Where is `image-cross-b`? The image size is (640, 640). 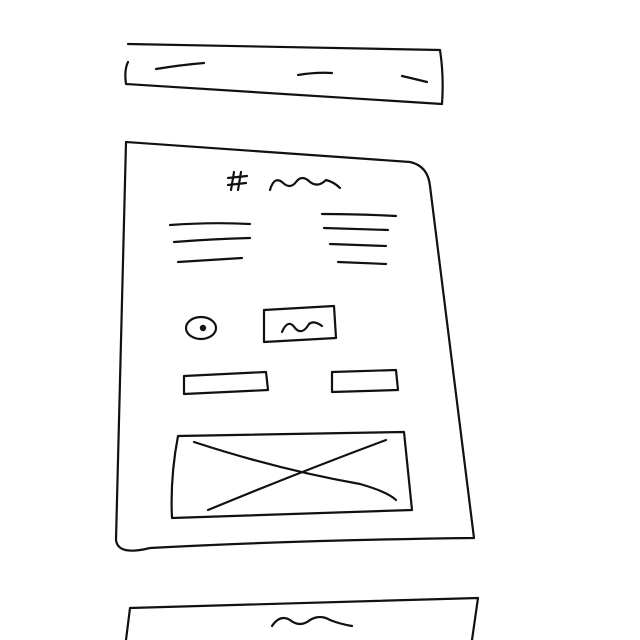 image-cross-b is located at coordinates (297, 475).